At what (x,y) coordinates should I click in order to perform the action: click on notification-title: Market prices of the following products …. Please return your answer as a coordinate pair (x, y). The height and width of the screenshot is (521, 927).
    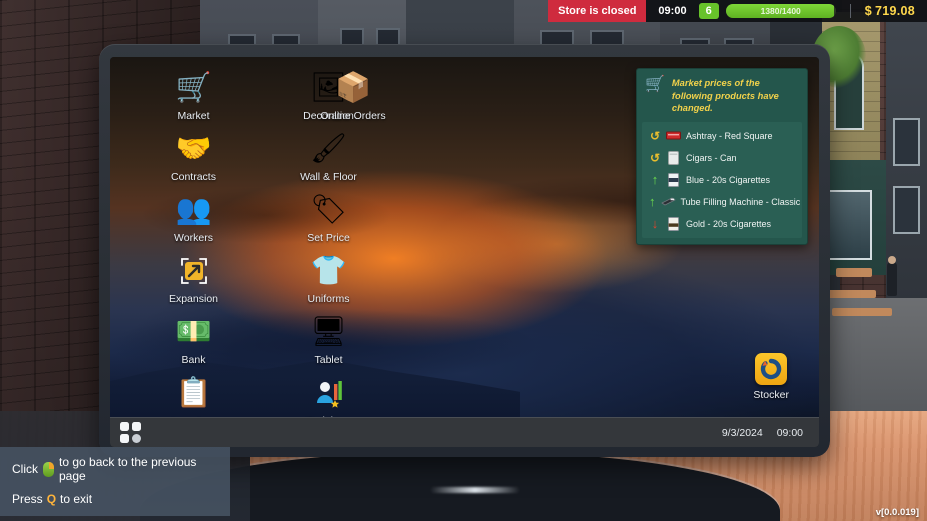
    Looking at the image, I should click on (725, 96).